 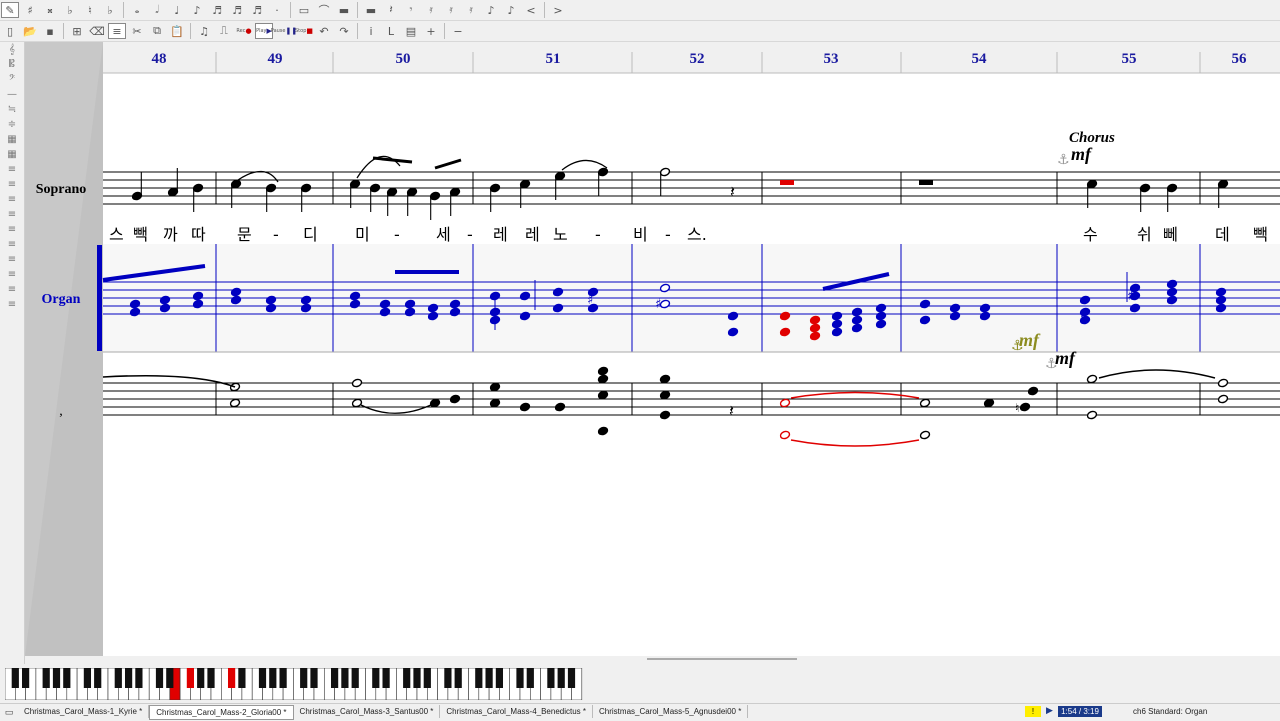 What do you see at coordinates (12, 79) in the screenshot?
I see `bass-clef-icon: 𝄢` at bounding box center [12, 79].